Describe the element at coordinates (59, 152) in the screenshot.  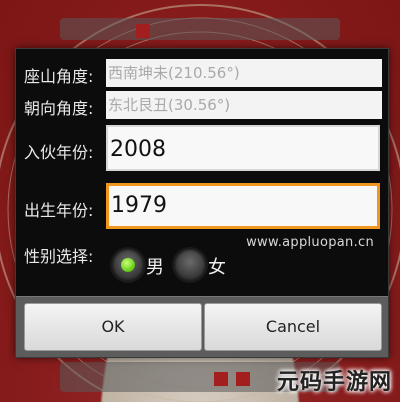
I see `move-in-year-label: 入伙年份:` at that location.